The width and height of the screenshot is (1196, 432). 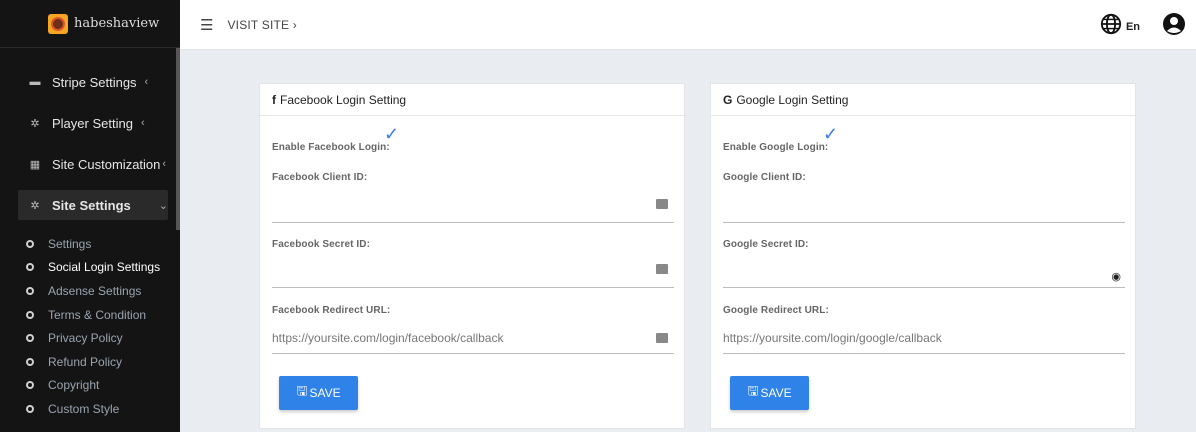 I want to click on sidebar-item-label: Player Setting, so click(x=92, y=123).